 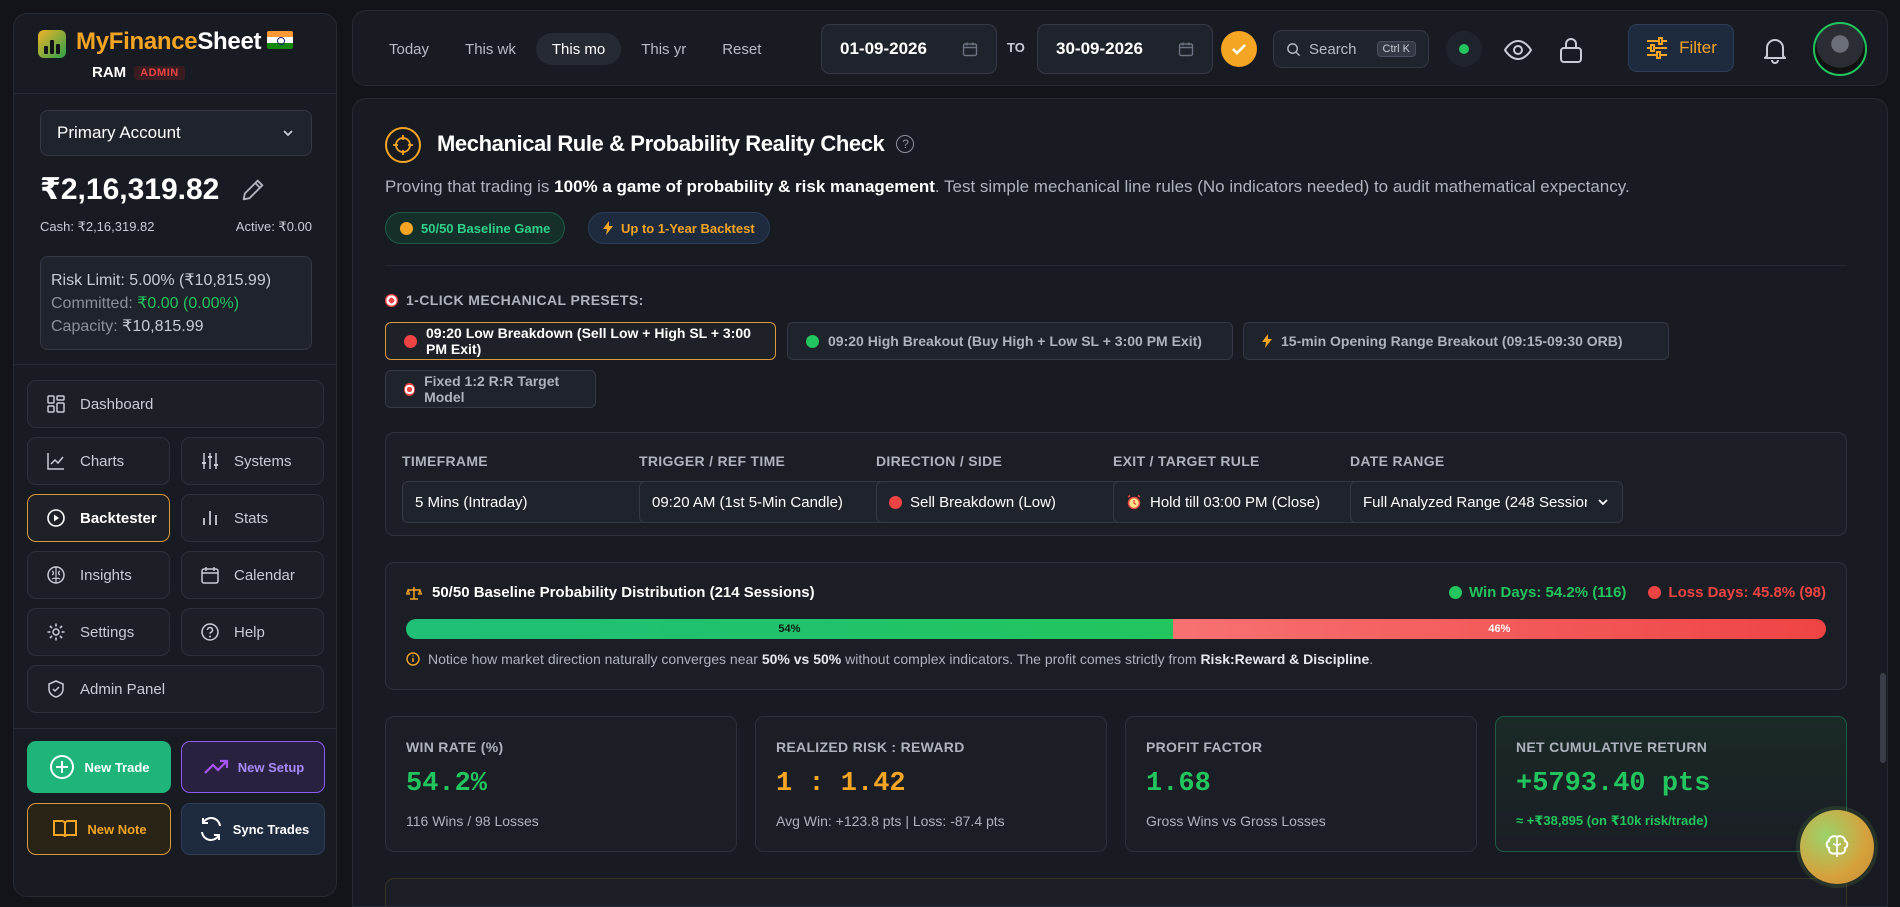 What do you see at coordinates (62, 767) in the screenshot?
I see `plus-circle-icon` at bounding box center [62, 767].